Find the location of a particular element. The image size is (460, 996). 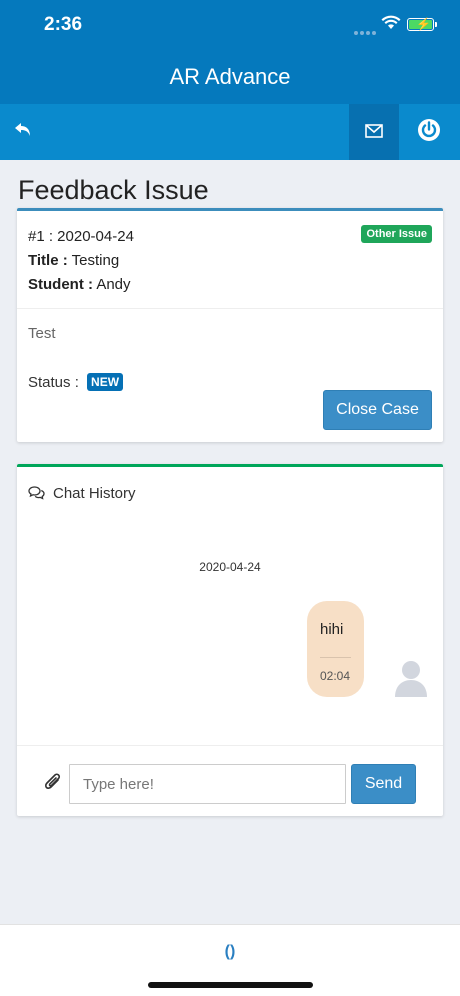

category-badge: Other Issue is located at coordinates (396, 234).